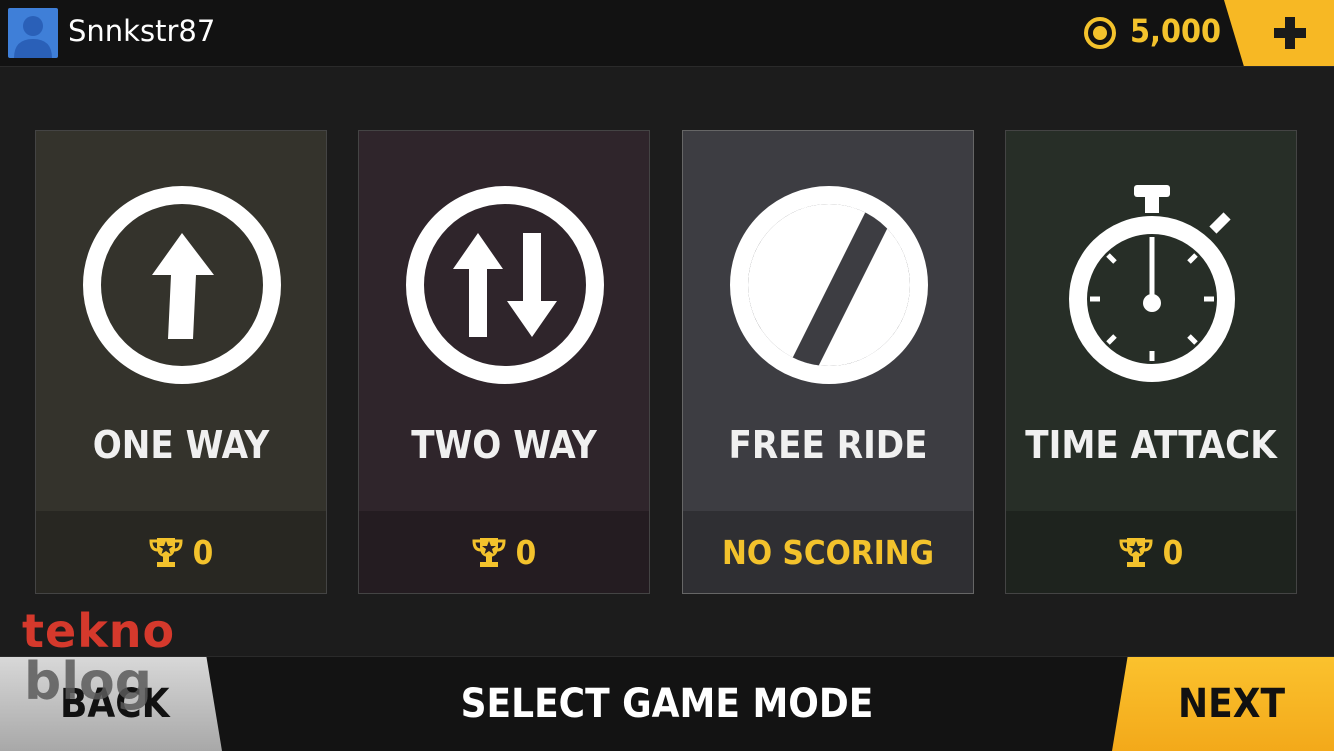  Describe the element at coordinates (504, 445) in the screenshot. I see `mode-title: TWO WAY` at that location.